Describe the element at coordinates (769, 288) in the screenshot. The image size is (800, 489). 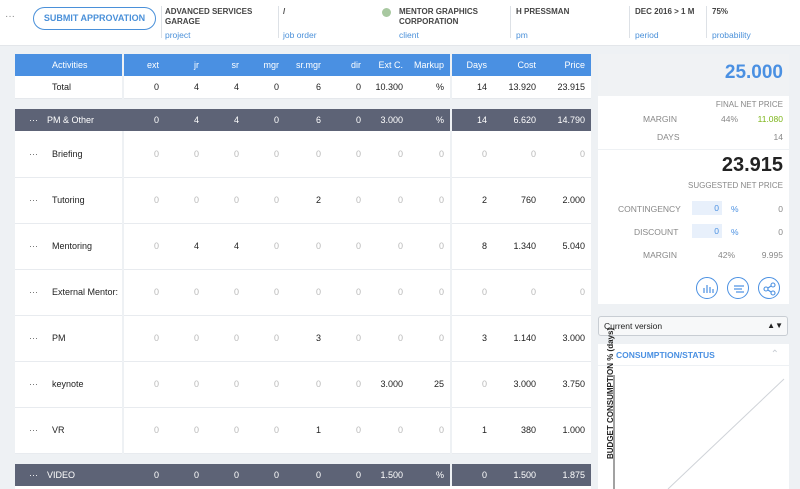
I see `share-icon` at that location.